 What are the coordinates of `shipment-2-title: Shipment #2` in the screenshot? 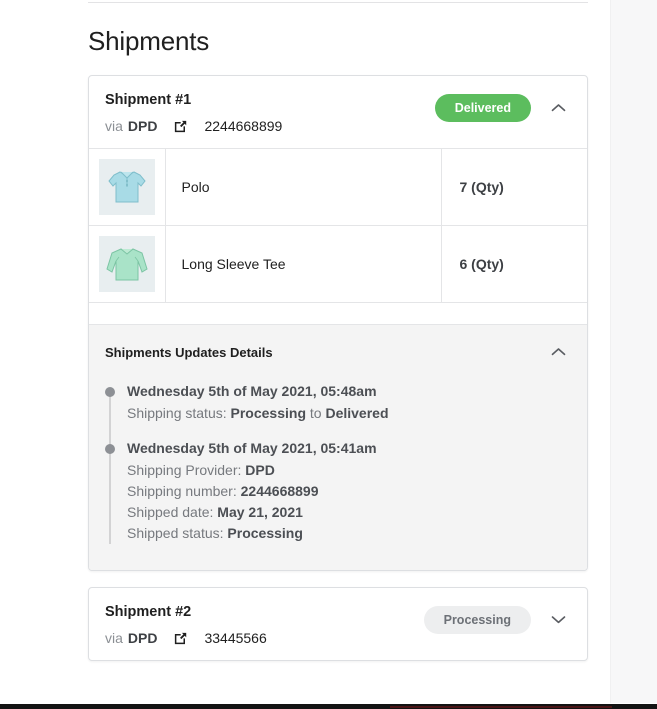 It's located at (148, 612).